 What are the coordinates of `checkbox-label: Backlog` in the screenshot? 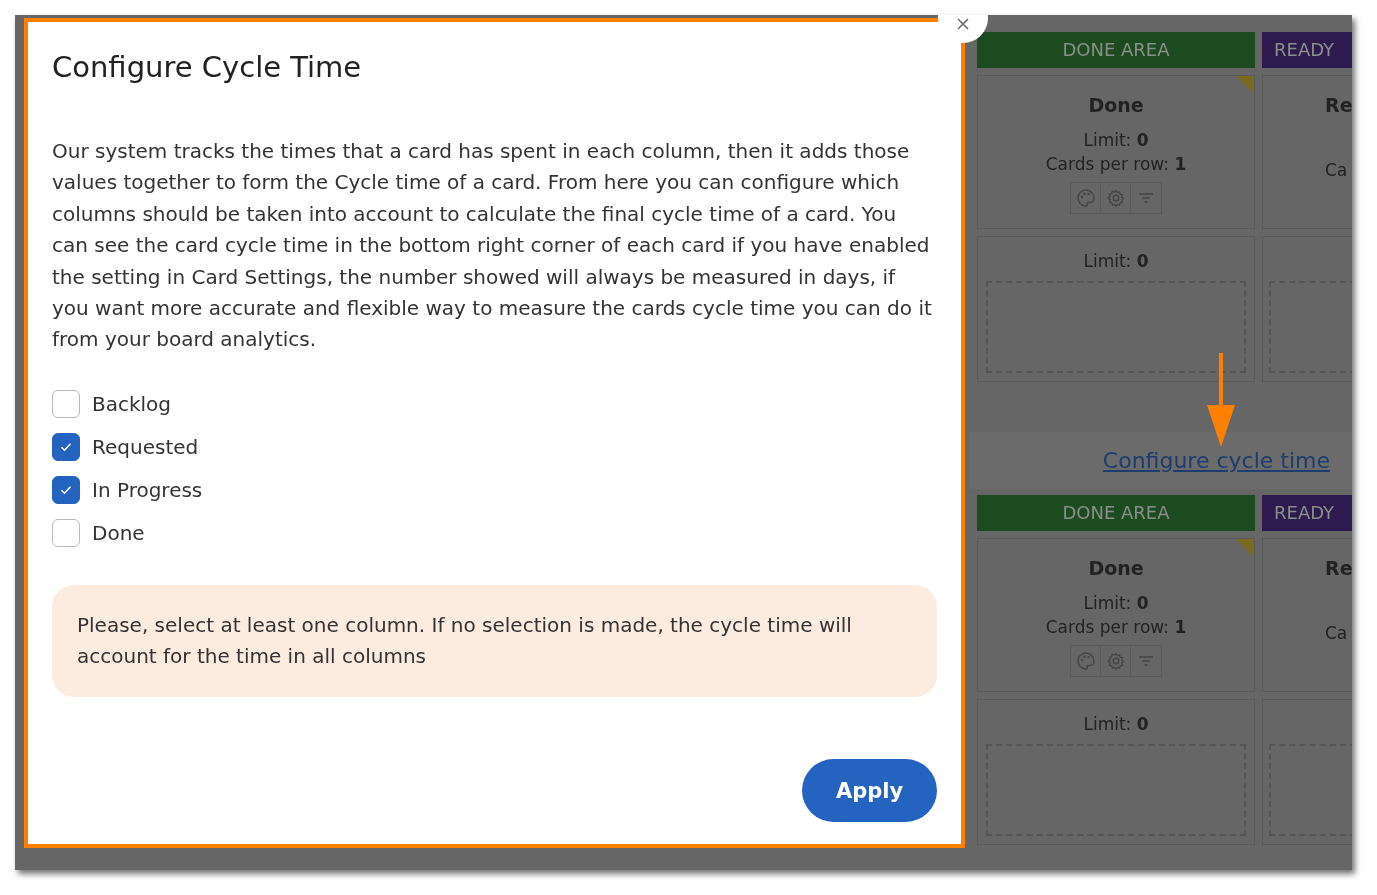 It's located at (132, 403).